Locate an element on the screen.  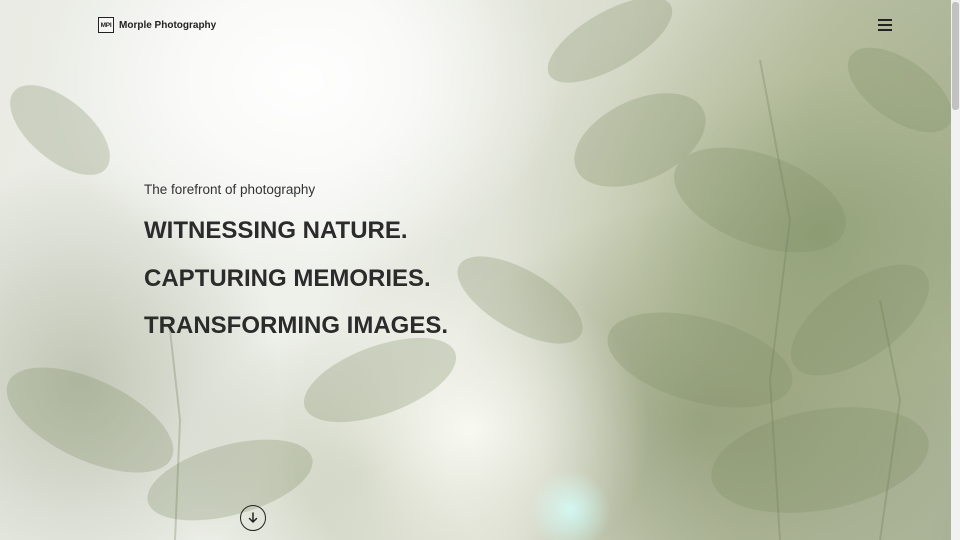
hero-tagline: The forefront of photography is located at coordinates (230, 189).